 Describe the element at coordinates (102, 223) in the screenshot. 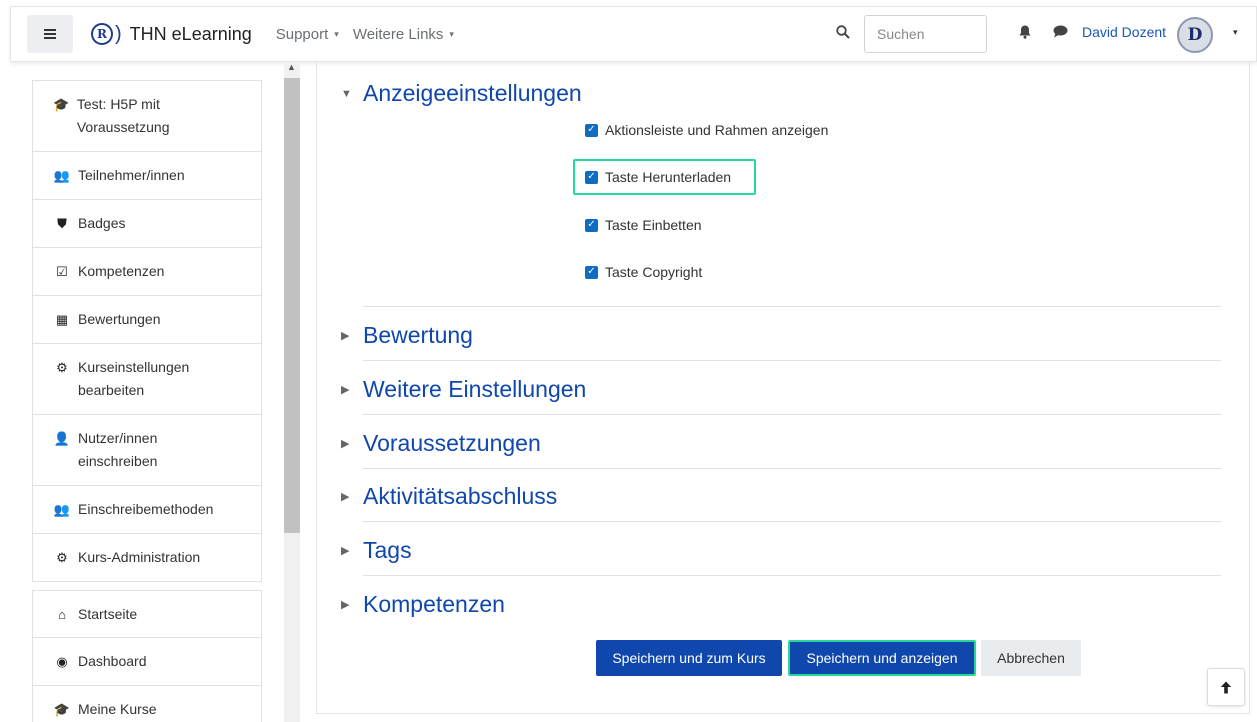

I see `sidebar-item-label: Badges` at that location.